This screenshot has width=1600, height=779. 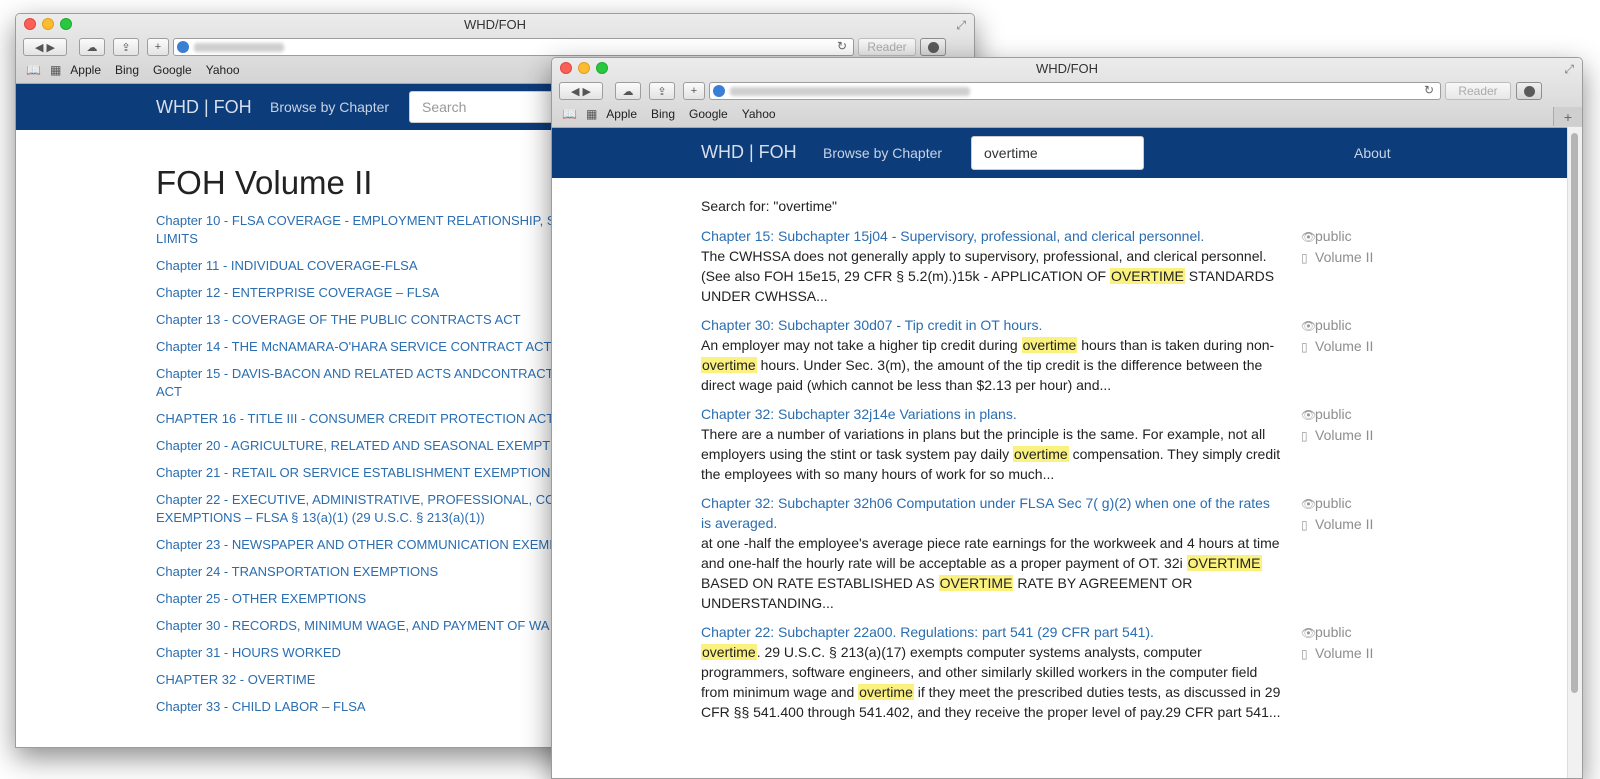 What do you see at coordinates (1574, 413) in the screenshot?
I see `scrollbar-thumb` at bounding box center [1574, 413].